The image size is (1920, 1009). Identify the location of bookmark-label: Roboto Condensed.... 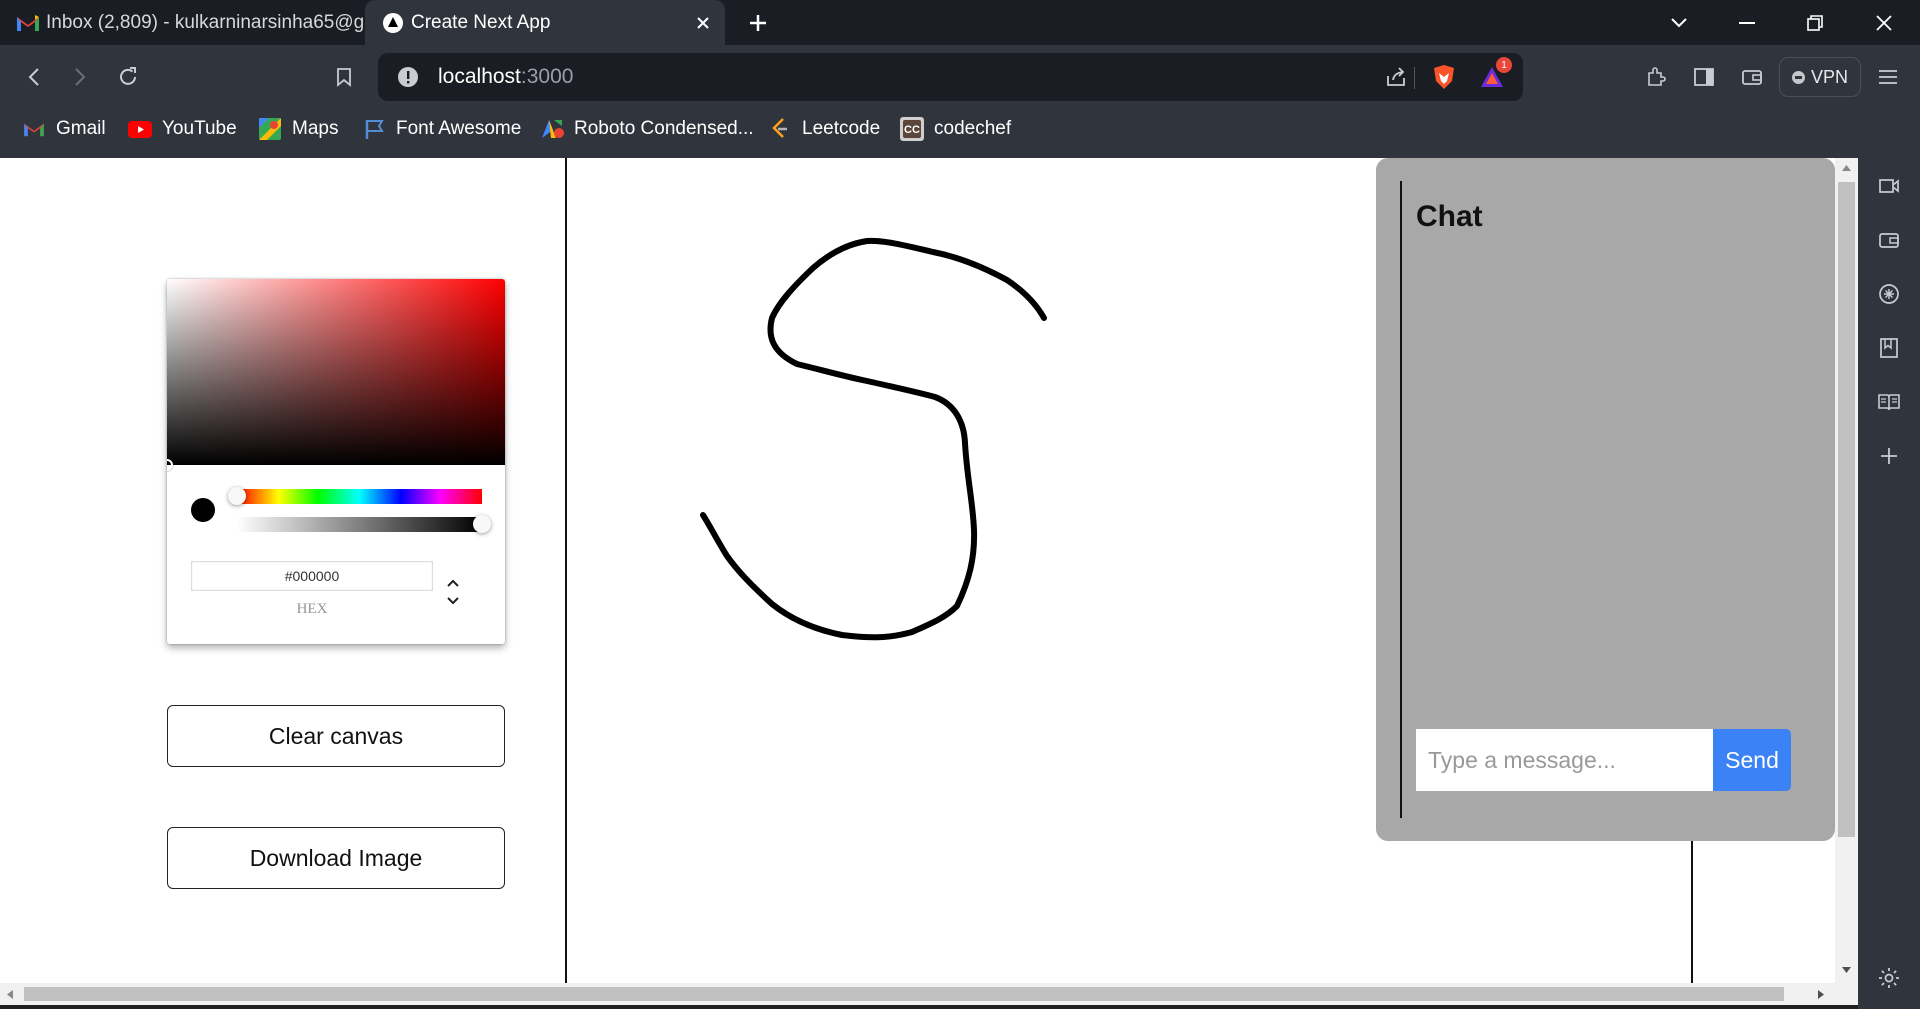
(664, 128).